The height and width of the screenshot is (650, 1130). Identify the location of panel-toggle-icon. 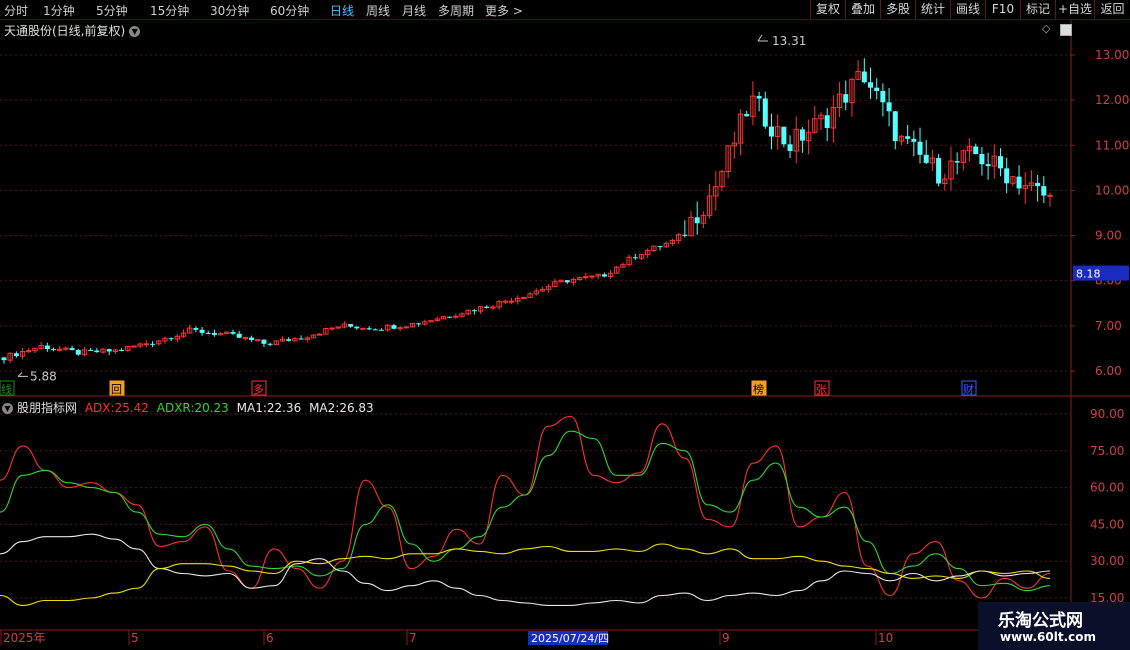
(1066, 30).